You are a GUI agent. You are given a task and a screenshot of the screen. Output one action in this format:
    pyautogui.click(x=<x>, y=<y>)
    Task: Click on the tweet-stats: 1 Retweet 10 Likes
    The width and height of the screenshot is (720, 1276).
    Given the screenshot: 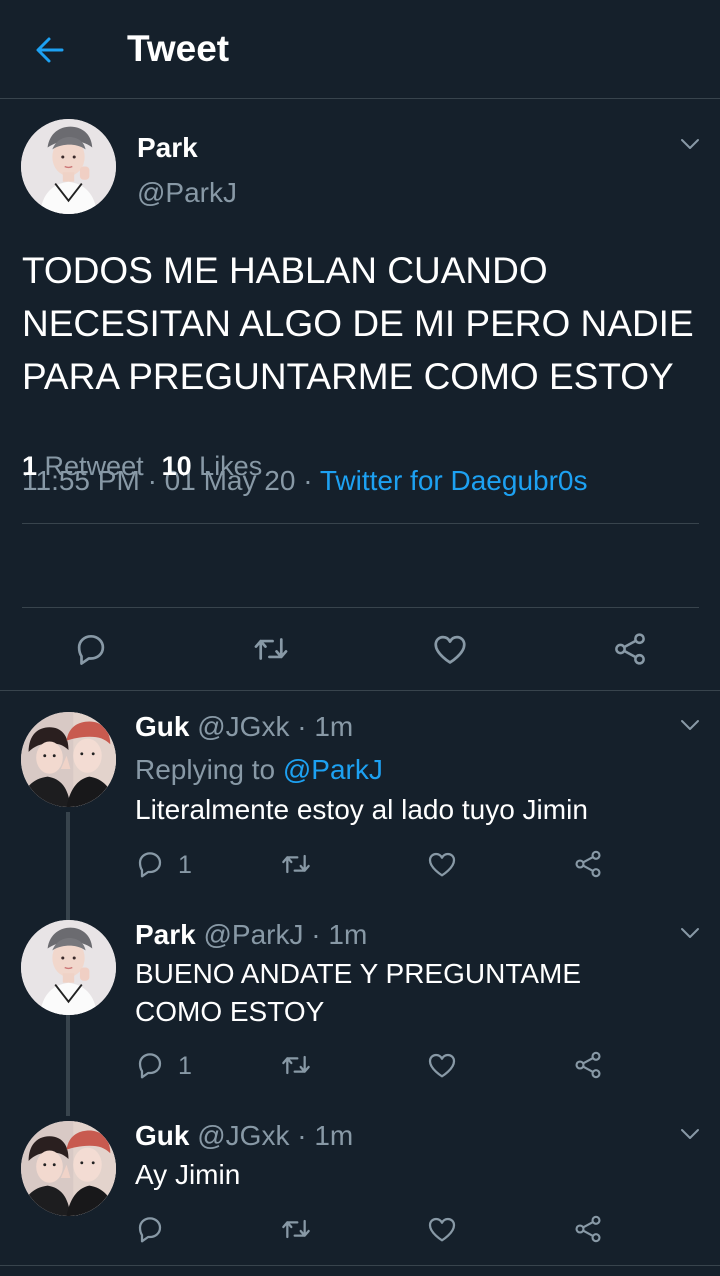 What is the action you would take?
    pyautogui.click(x=142, y=466)
    